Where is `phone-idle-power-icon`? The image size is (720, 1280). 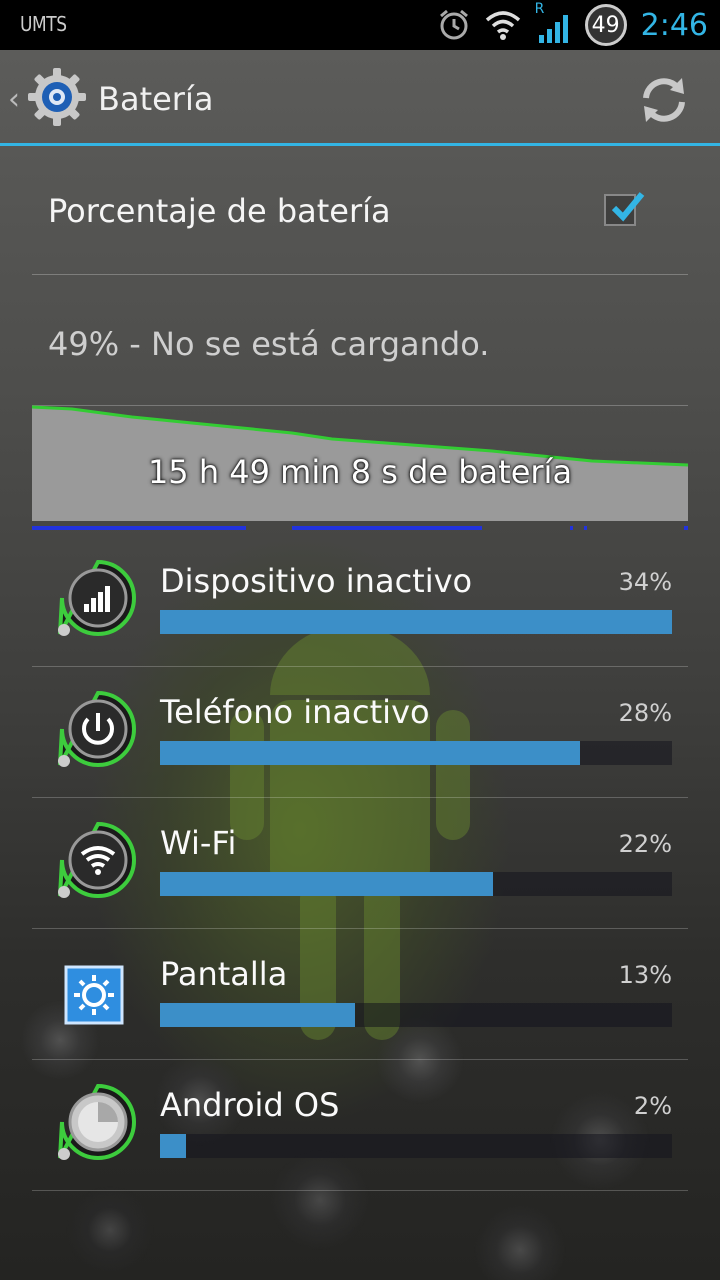 phone-idle-power-icon is located at coordinates (97, 728).